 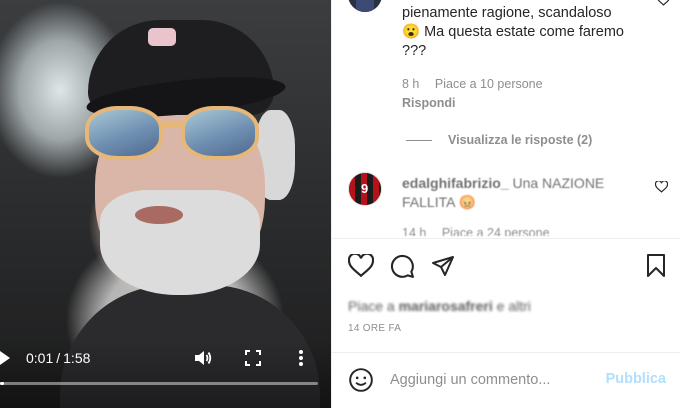 What do you see at coordinates (513, 306) in the screenshot?
I see `likes-suffix: e altri` at bounding box center [513, 306].